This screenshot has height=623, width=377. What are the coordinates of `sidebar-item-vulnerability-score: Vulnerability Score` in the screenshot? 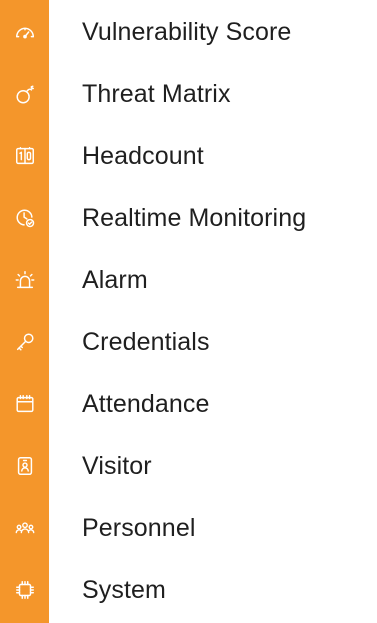 It's located at (188, 32).